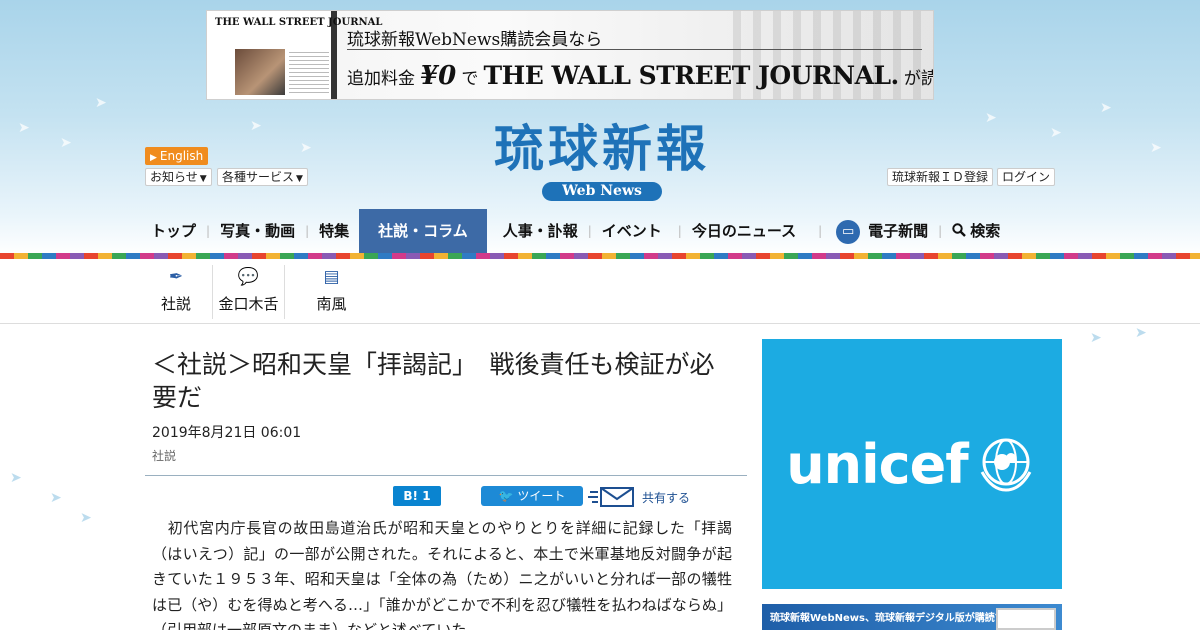 The height and width of the screenshot is (630, 1200). What do you see at coordinates (176, 277) in the screenshot?
I see `pen-icon: ✒` at bounding box center [176, 277].